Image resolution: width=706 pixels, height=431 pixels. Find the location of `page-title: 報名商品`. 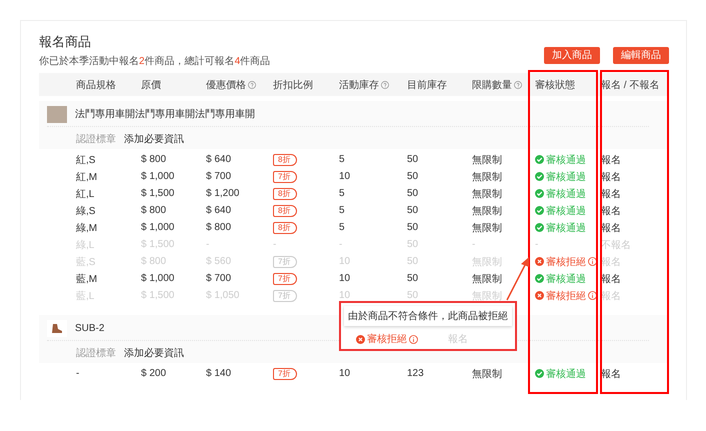

page-title: 報名商品 is located at coordinates (65, 42).